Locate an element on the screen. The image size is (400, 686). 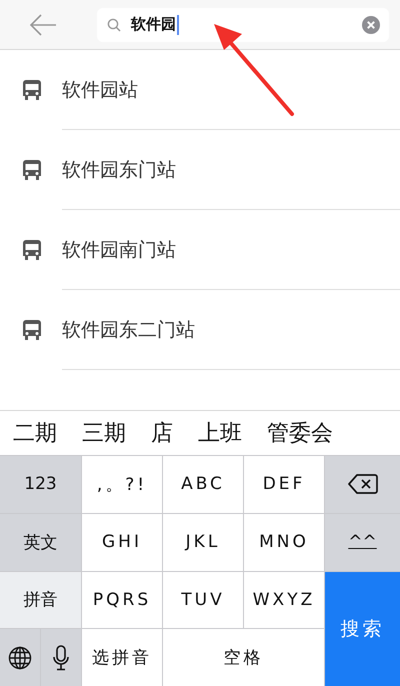
search-key: 搜索 is located at coordinates (362, 629).